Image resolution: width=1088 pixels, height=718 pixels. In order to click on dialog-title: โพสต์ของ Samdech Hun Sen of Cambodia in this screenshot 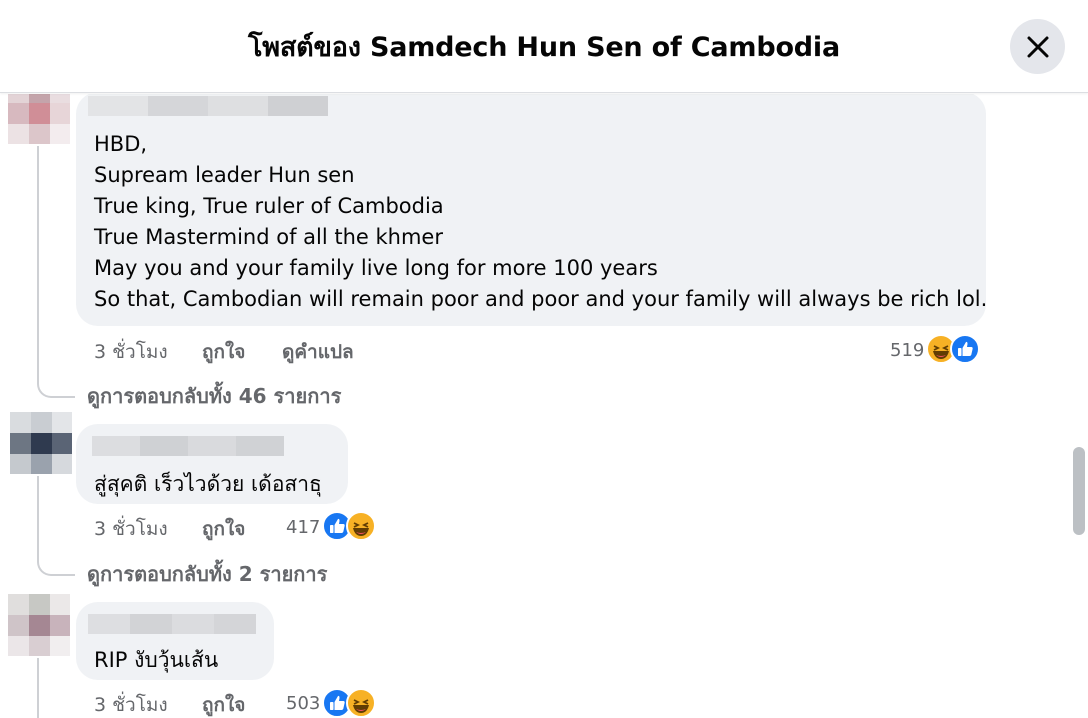, I will do `click(544, 47)`.